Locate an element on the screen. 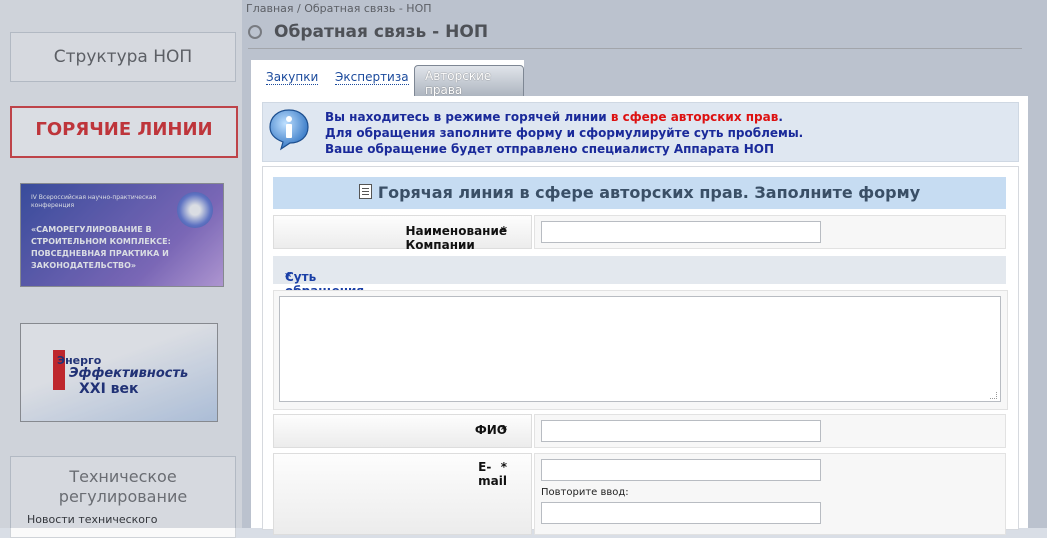 This screenshot has height=538, width=1047. company-label: Наименование Компании is located at coordinates (456, 238).